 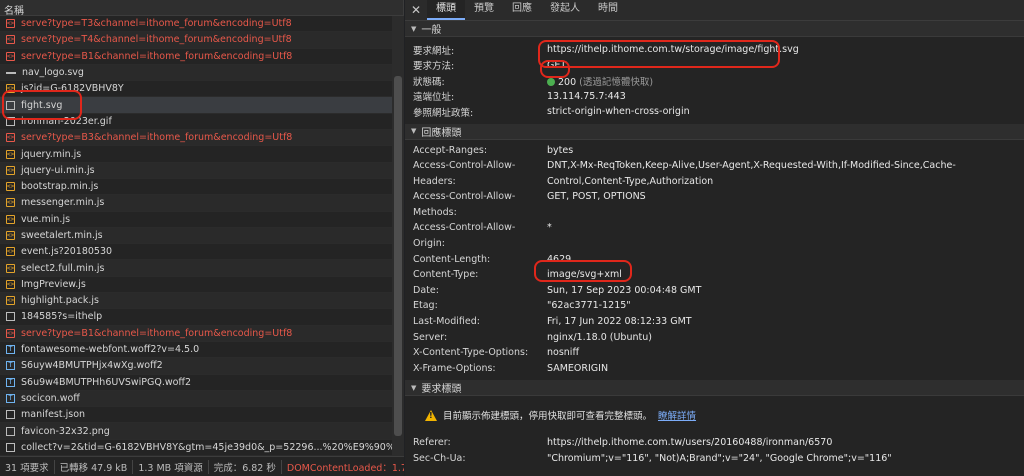 I want to click on request-row: <> bootstrap.min.js, so click(x=196, y=187).